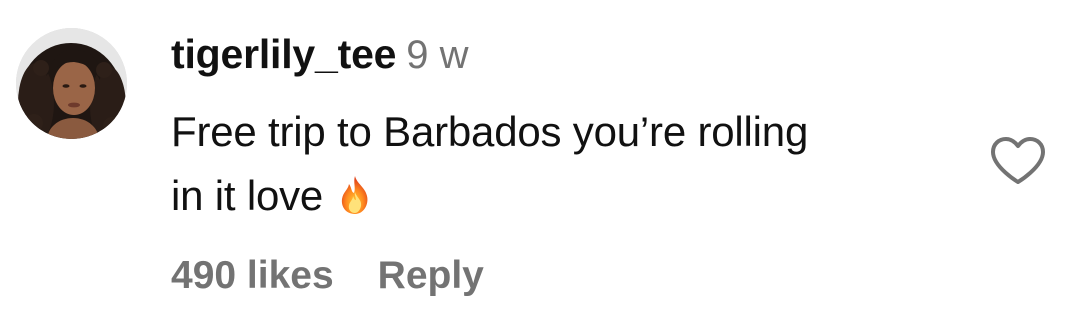 The width and height of the screenshot is (1077, 335). What do you see at coordinates (247, 195) in the screenshot?
I see `comment-text-line-2: in it love` at bounding box center [247, 195].